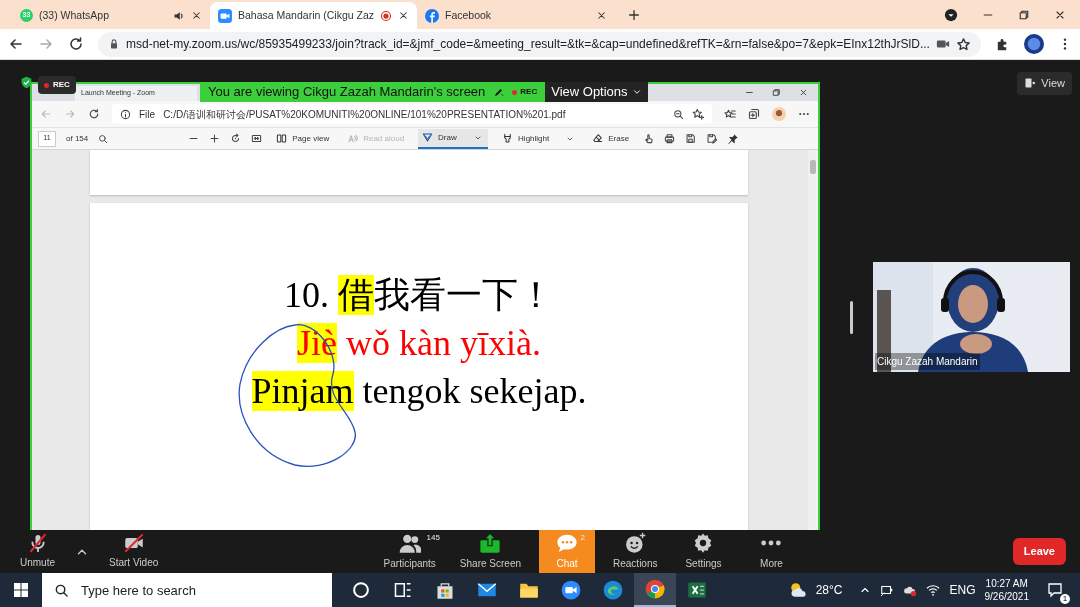  I want to click on clock-time: 10:27 AM, so click(1006, 583).